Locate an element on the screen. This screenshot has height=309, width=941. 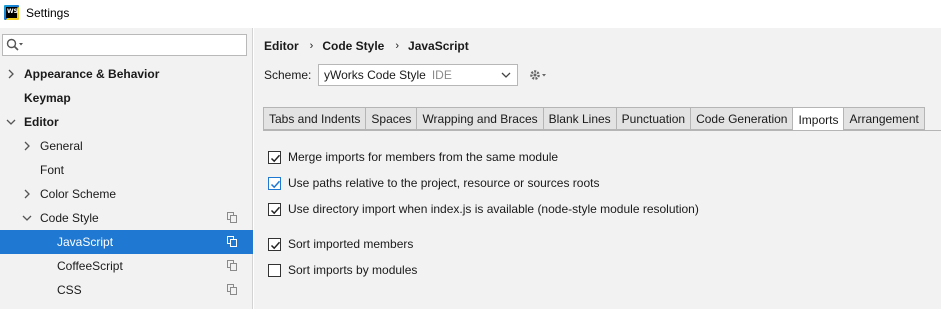
tab-blank-lines: Blank Lines is located at coordinates (580, 118).